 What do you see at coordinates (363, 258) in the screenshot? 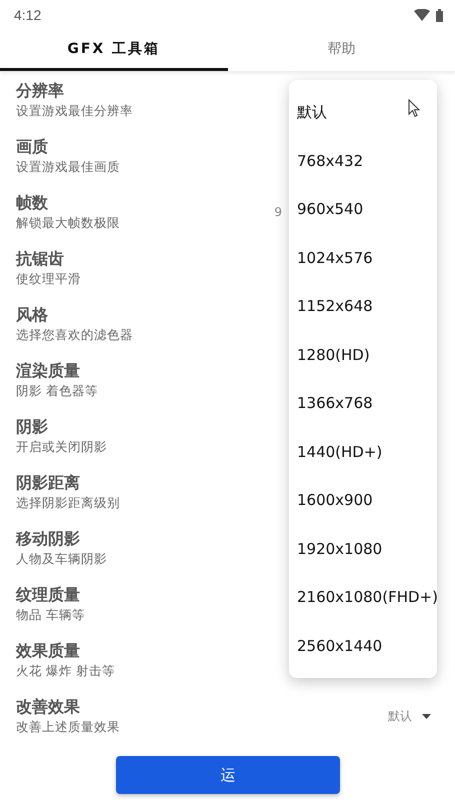
I see `dropdown-option: 1024x576` at bounding box center [363, 258].